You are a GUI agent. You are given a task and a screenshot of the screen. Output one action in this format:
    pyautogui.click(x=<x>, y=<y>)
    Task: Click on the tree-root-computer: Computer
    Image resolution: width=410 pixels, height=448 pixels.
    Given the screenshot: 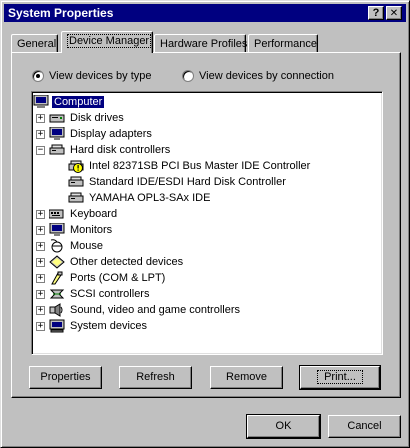 What is the action you would take?
    pyautogui.click(x=69, y=102)
    